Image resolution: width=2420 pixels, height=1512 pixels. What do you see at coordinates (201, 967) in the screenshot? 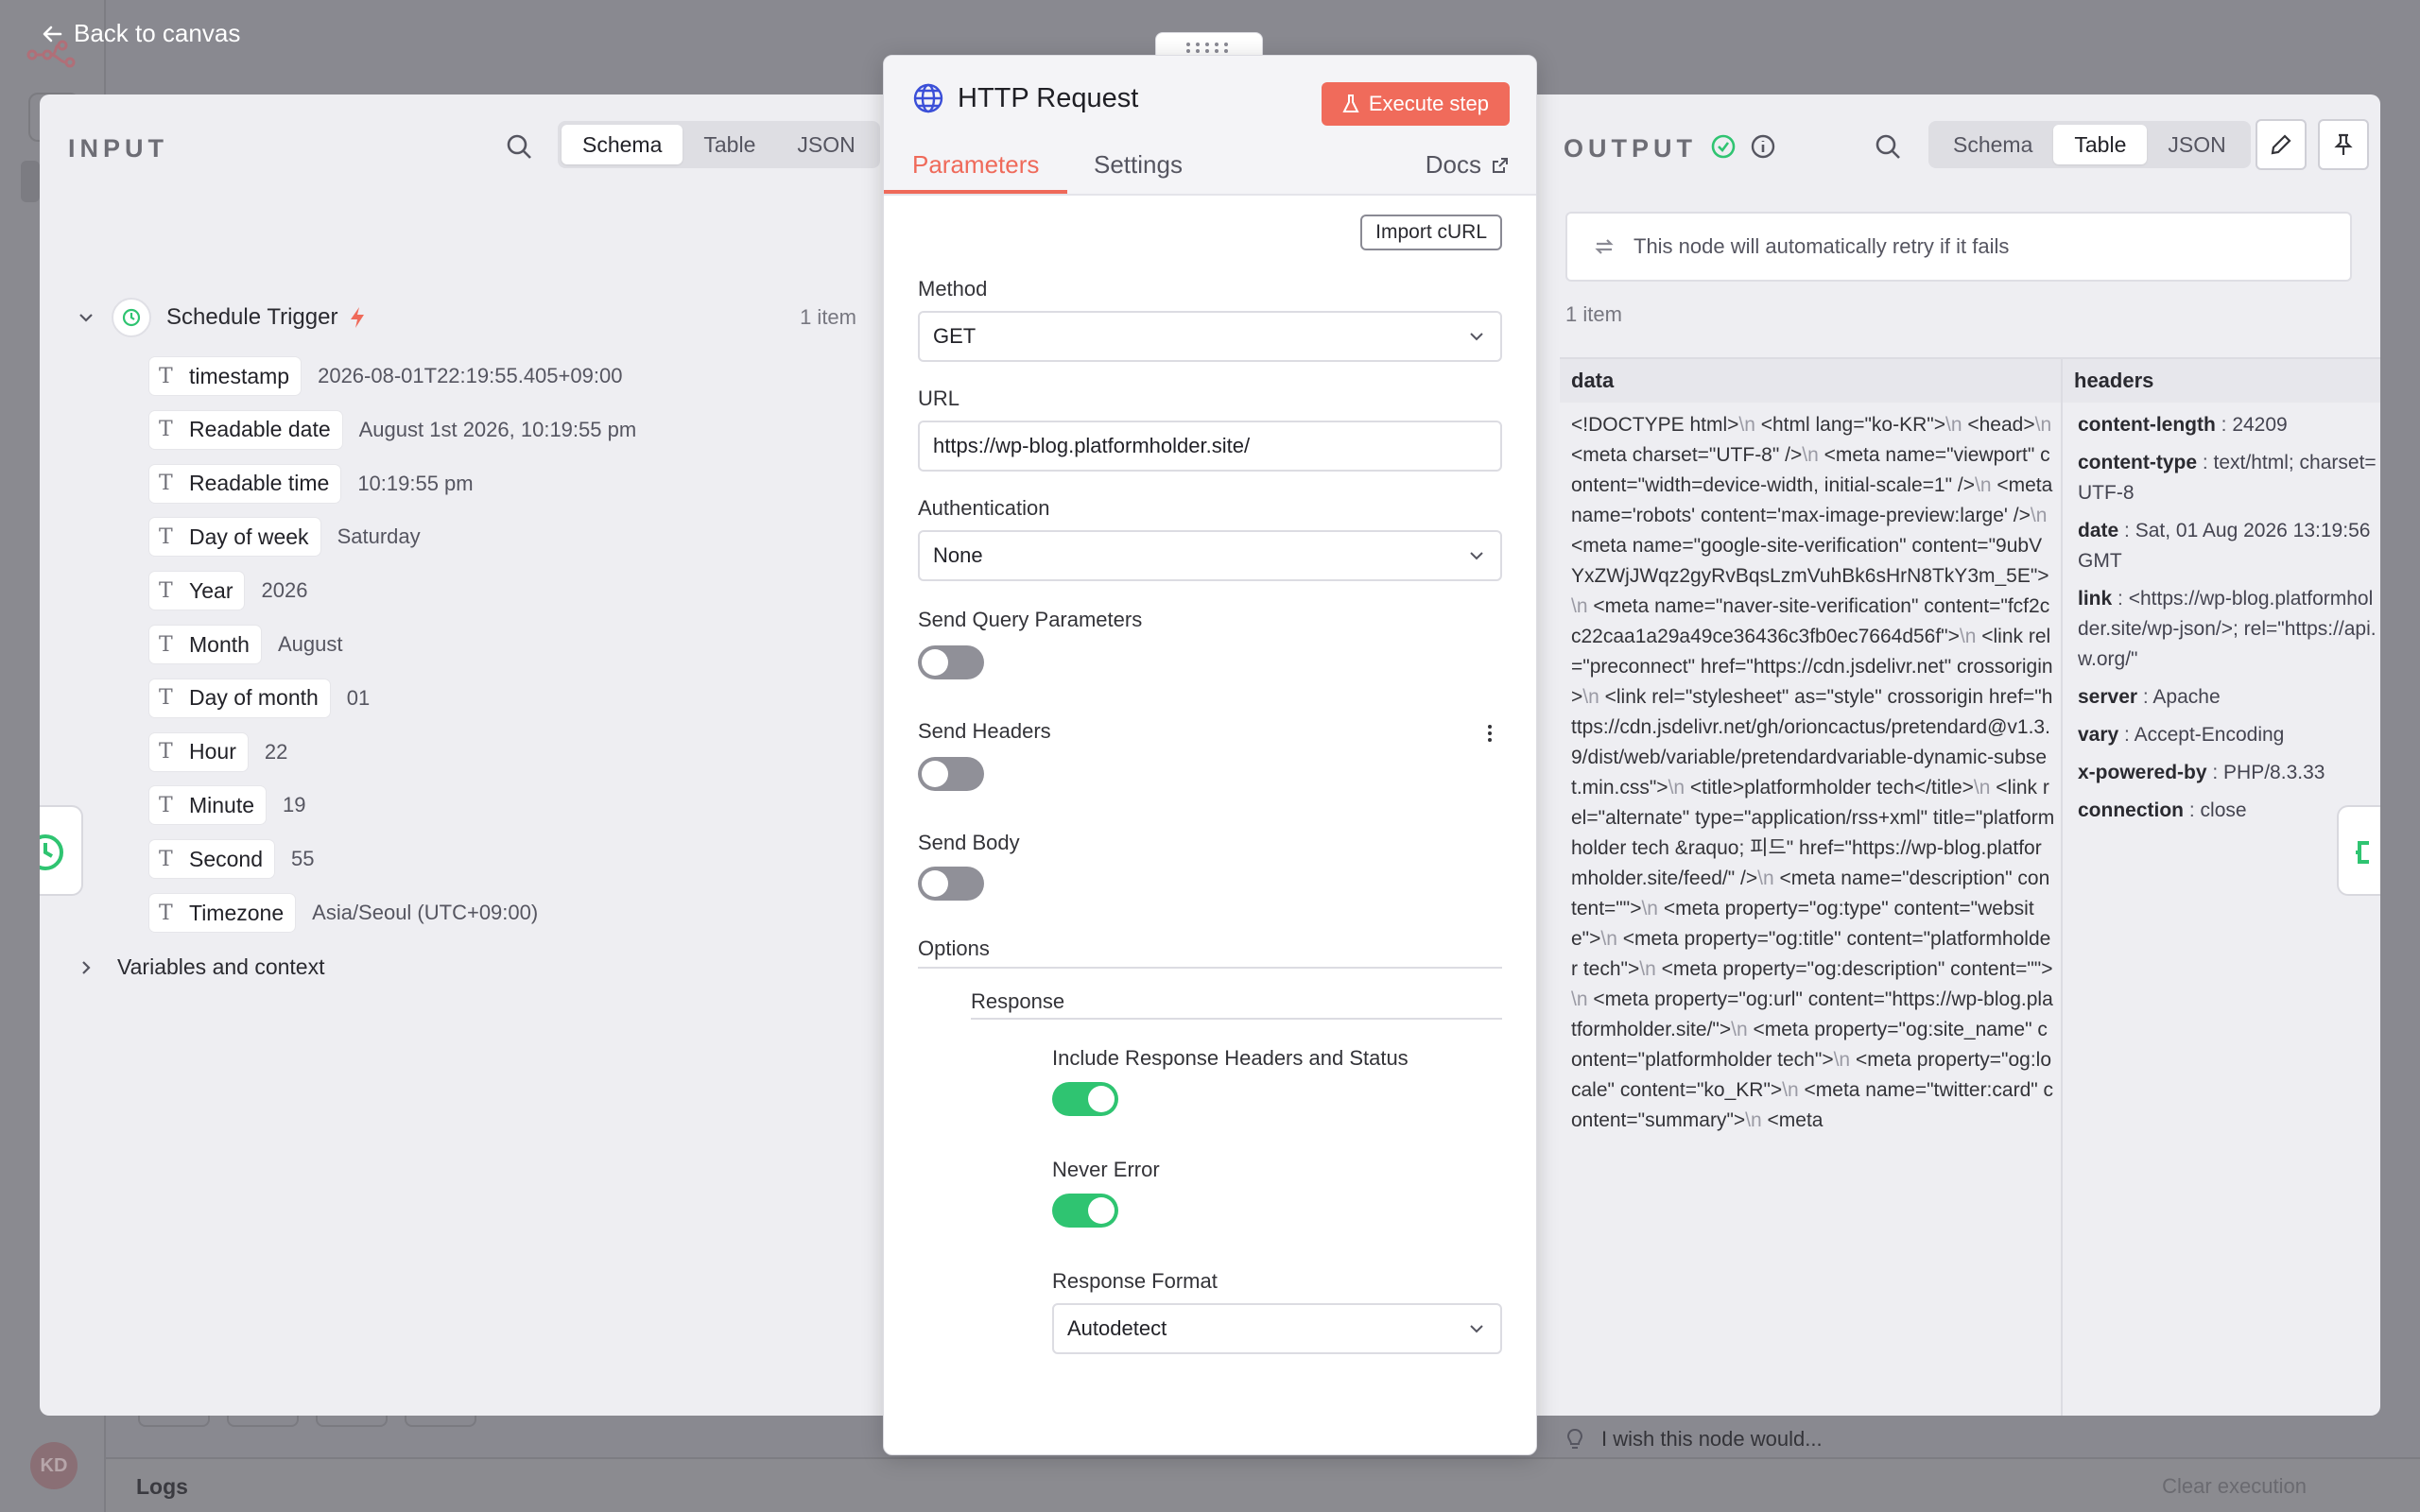
I see `variables-and-context-row: Variables and context` at bounding box center [201, 967].